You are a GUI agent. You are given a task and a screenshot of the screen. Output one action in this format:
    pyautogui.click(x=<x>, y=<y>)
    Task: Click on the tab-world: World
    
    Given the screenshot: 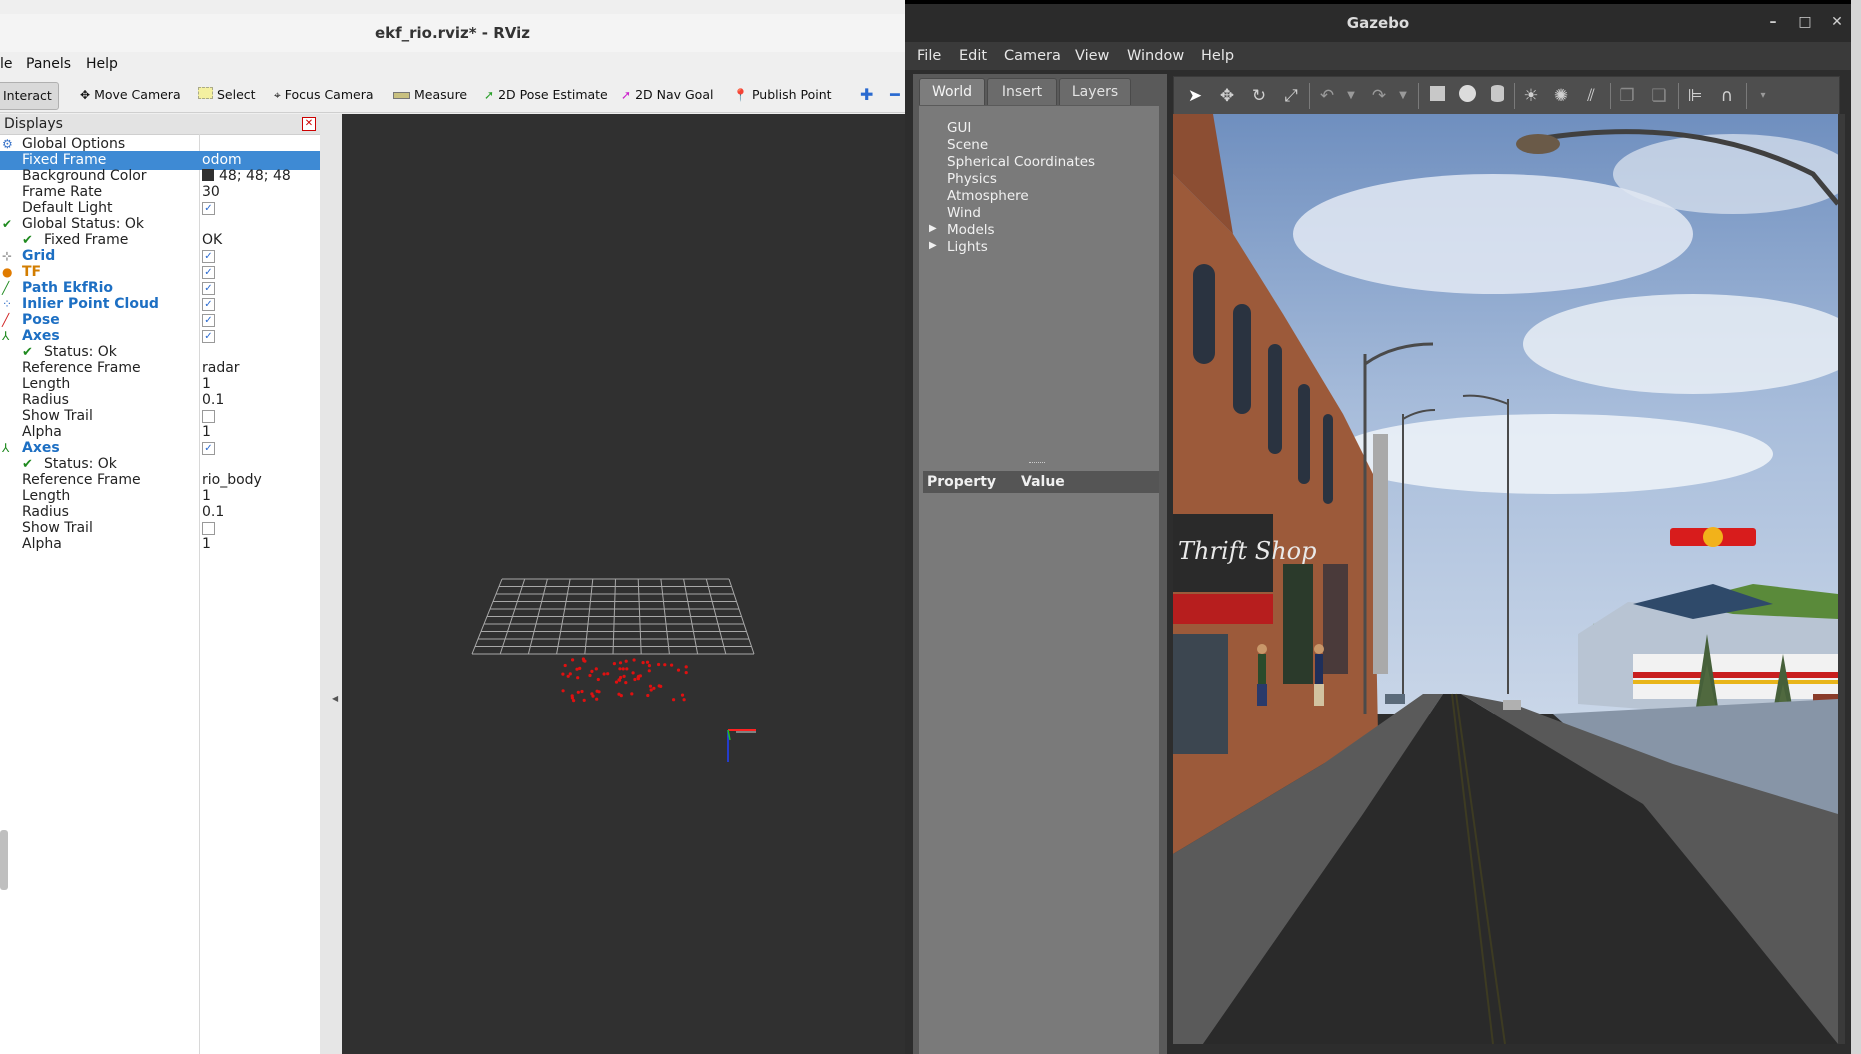 What is the action you would take?
    pyautogui.click(x=952, y=91)
    